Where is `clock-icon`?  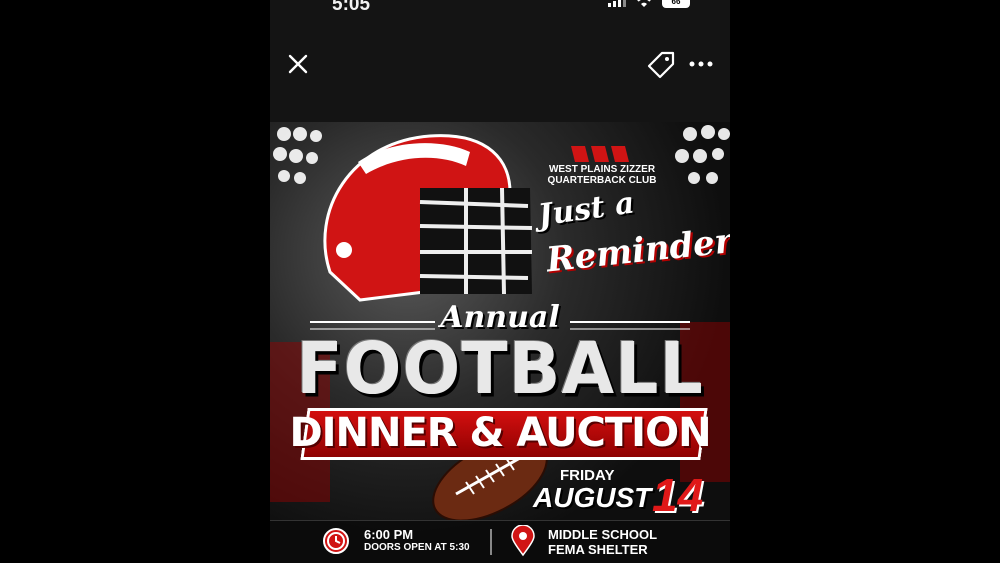 clock-icon is located at coordinates (336, 541).